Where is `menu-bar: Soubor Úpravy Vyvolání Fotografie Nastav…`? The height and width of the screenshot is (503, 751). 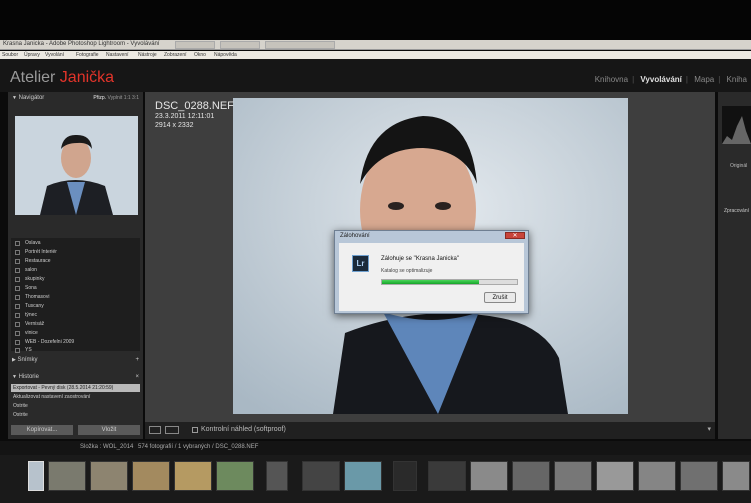 menu-bar: Soubor Úpravy Vyvolání Fotografie Nastav… is located at coordinates (375, 55).